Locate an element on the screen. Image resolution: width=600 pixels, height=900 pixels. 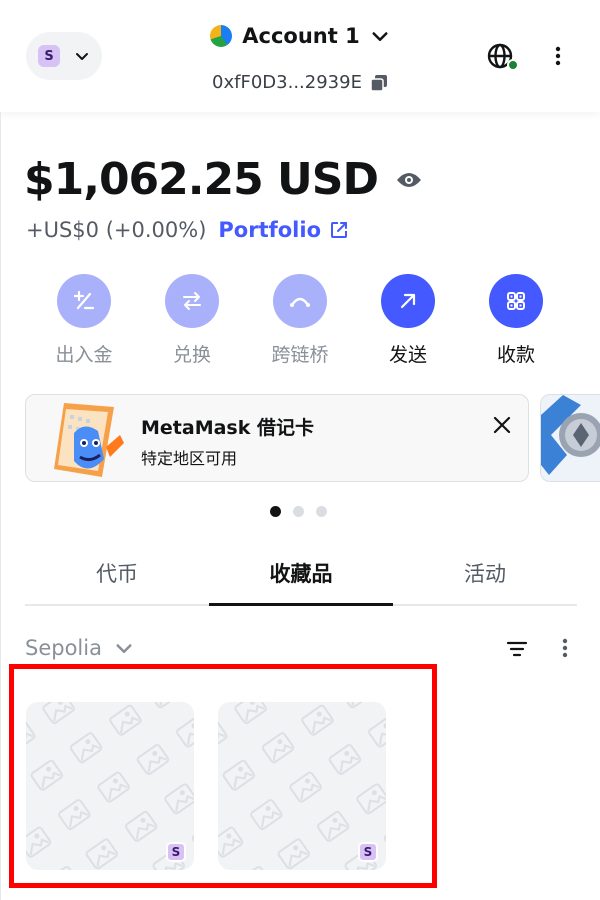
action-label: 出入金 is located at coordinates (84, 355).